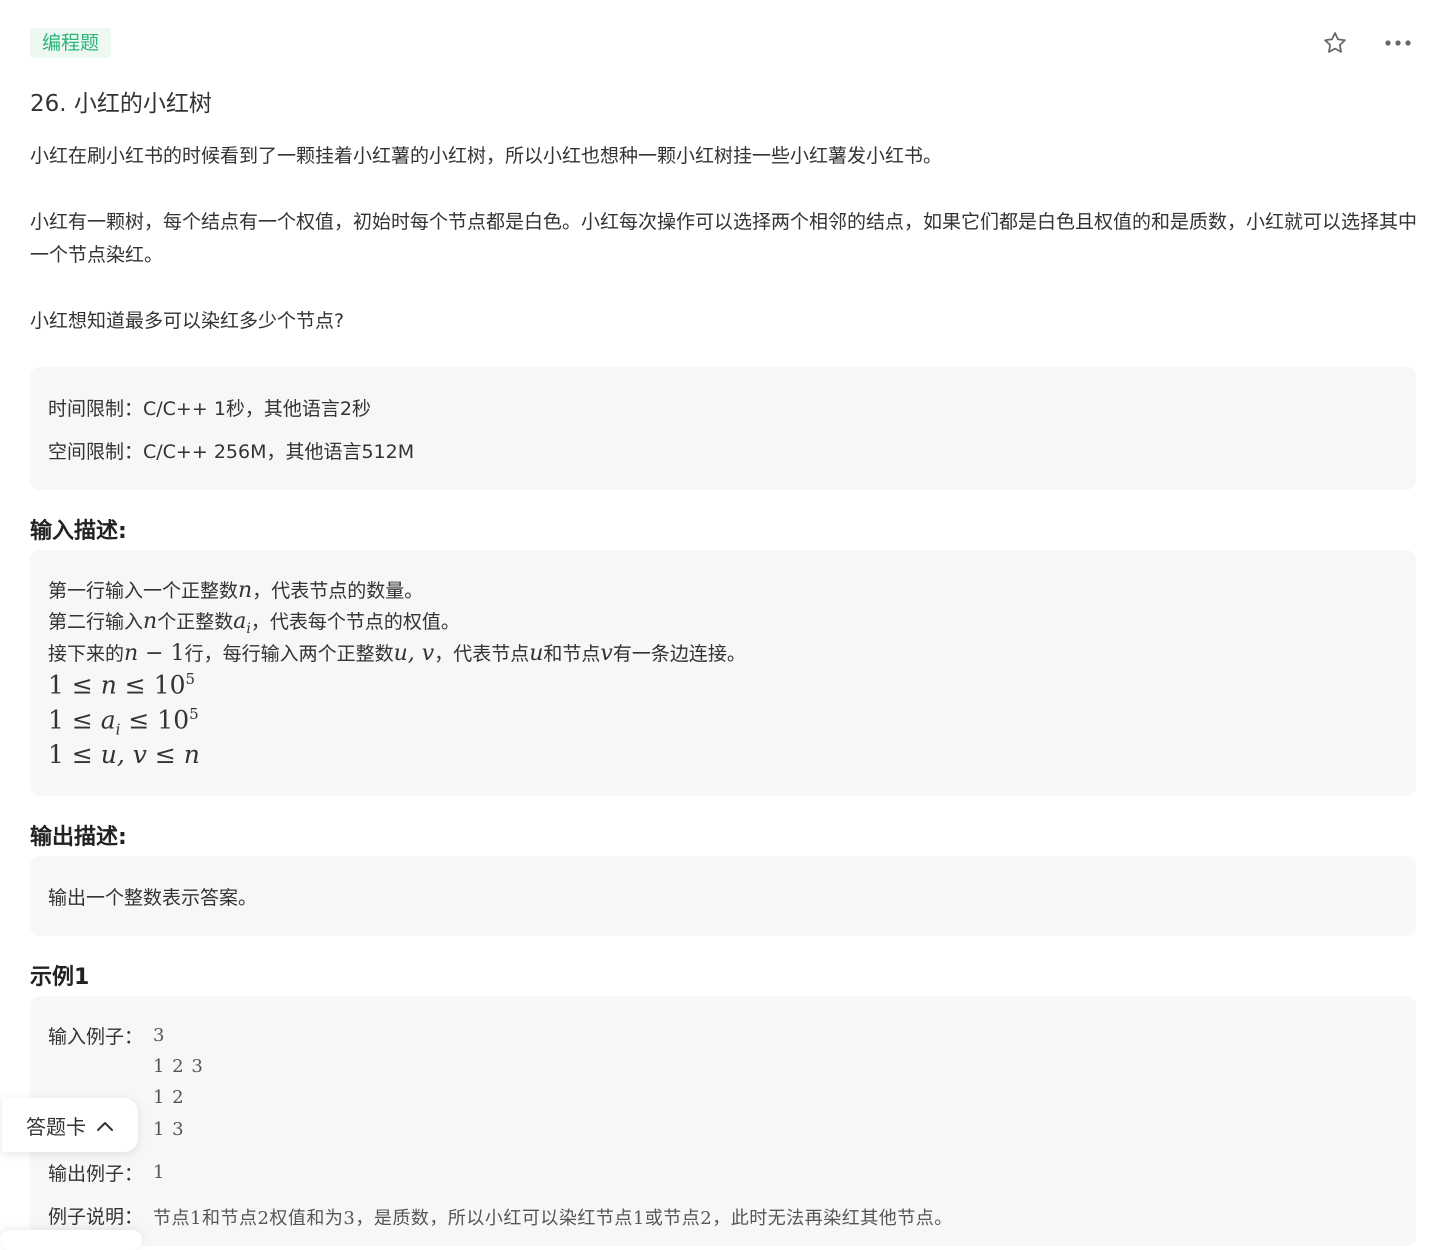 This screenshot has width=1432, height=1250. Describe the element at coordinates (78, 837) in the screenshot. I see `output-description-heading: 输出描述:` at that location.